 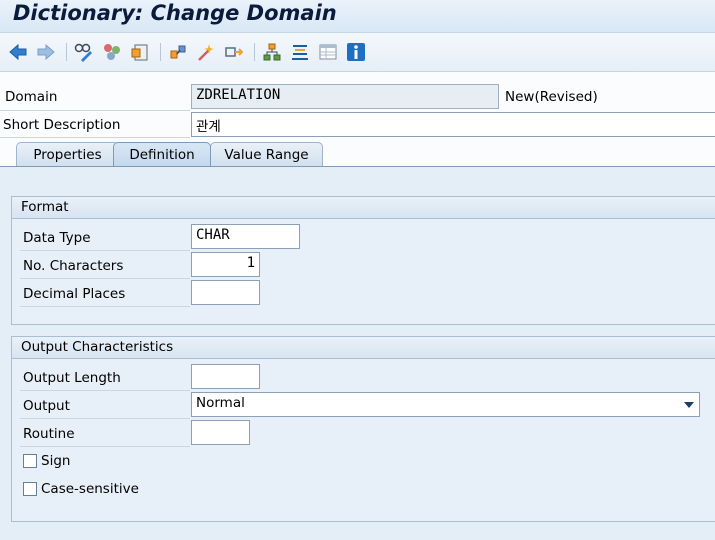 What do you see at coordinates (73, 266) in the screenshot?
I see `num-characters-label: No. Characters` at bounding box center [73, 266].